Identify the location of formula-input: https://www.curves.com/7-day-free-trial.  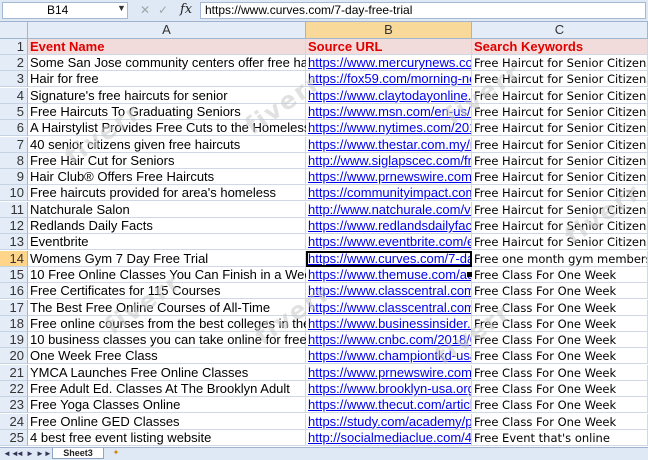
(423, 10).